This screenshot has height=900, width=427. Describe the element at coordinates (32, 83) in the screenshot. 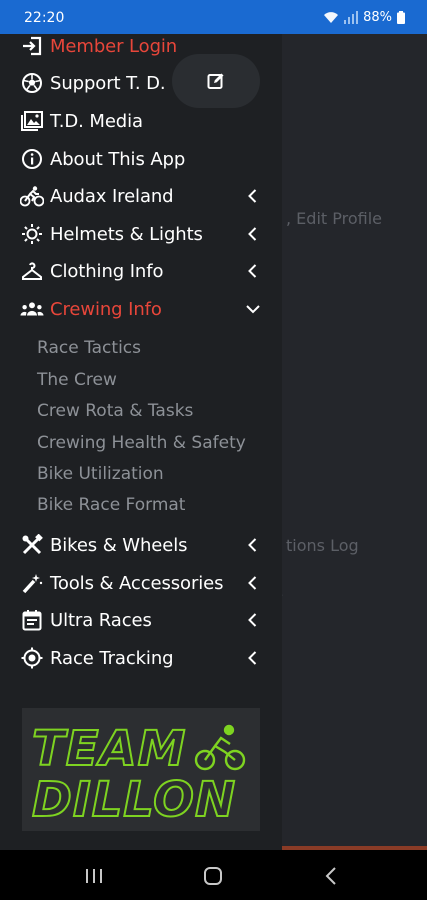

I see `soccer-ball-icon` at that location.